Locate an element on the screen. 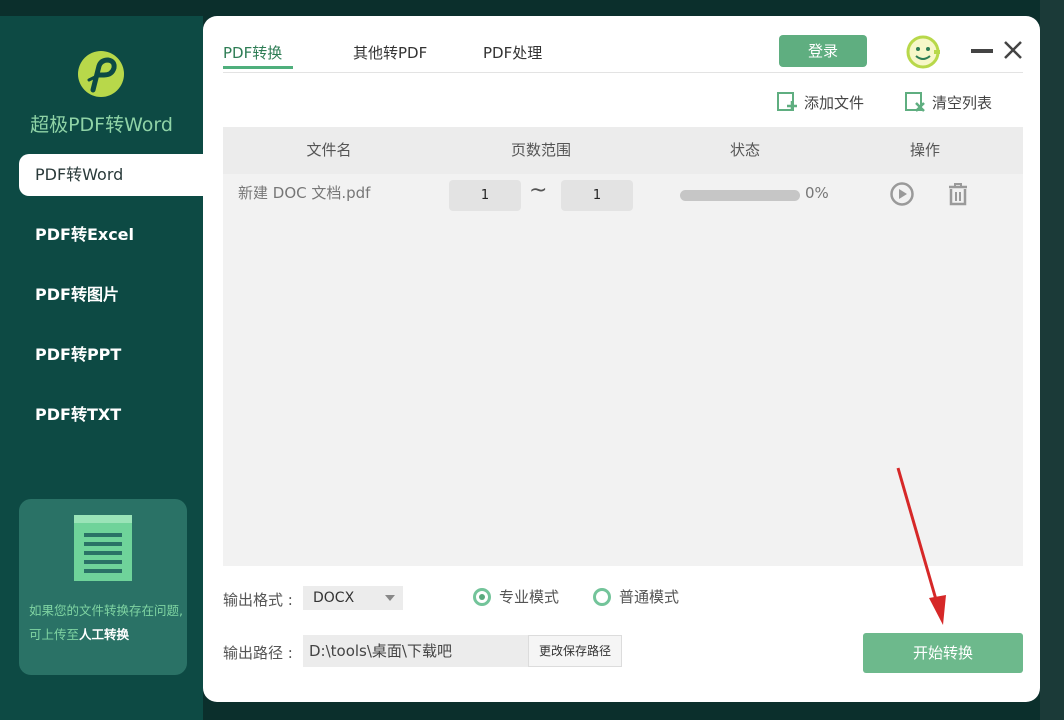 The image size is (1064, 720). mode-pro-radio: 专业模式 is located at coordinates (516, 596).